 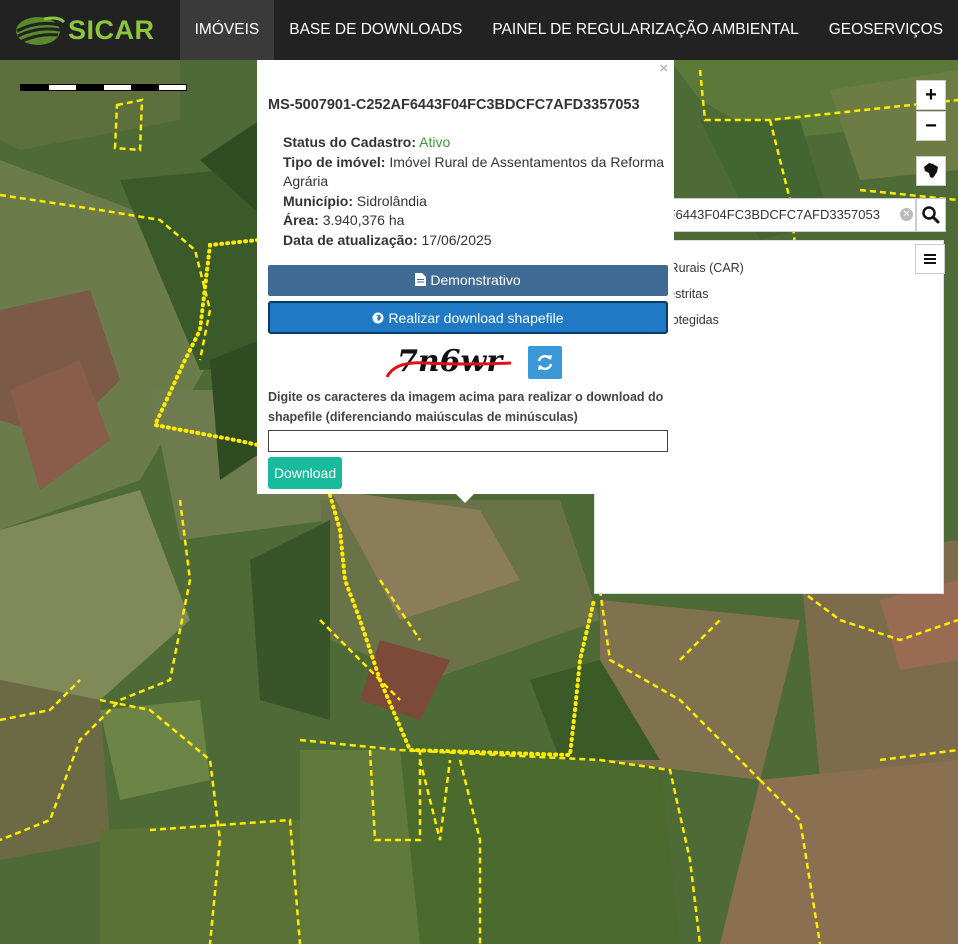 I want to click on magnifier-icon, so click(x=931, y=215).